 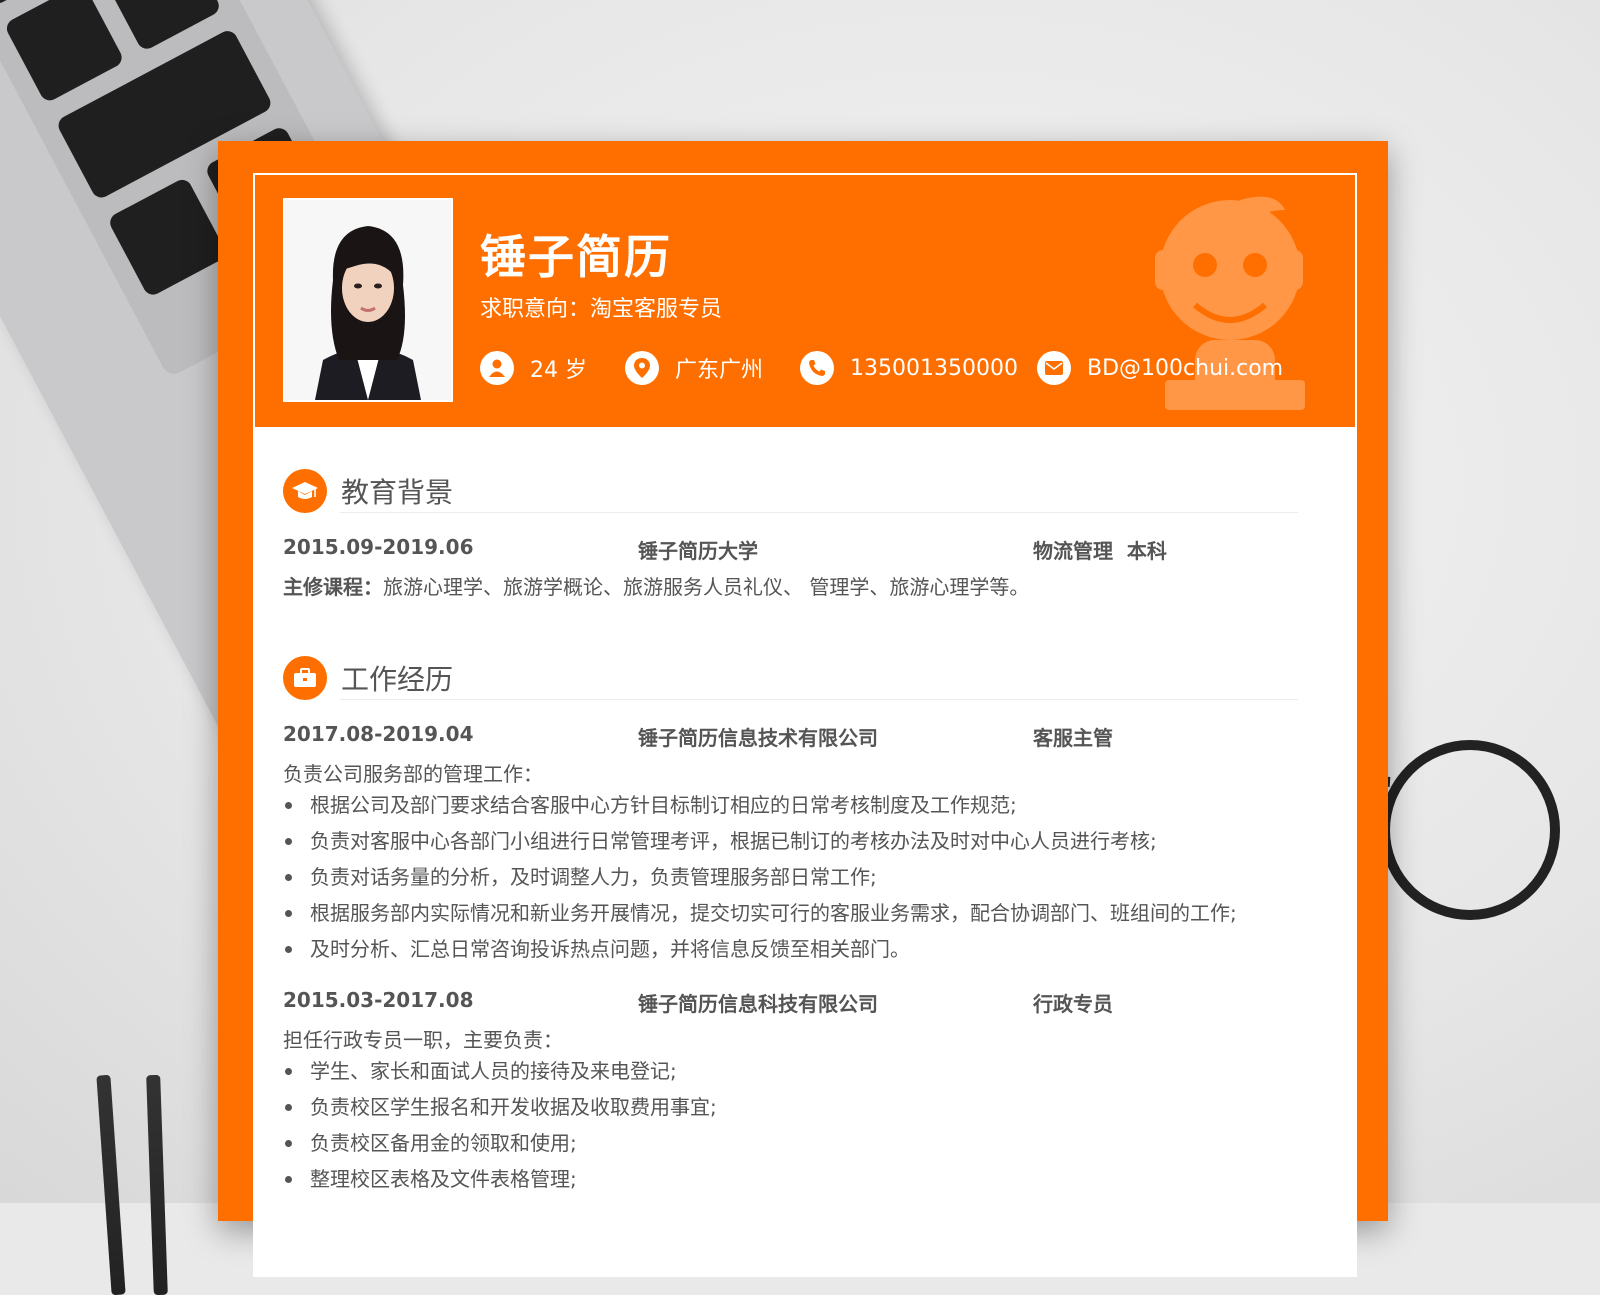 What do you see at coordinates (576, 257) in the screenshot?
I see `candidate-name: 锤子简历` at bounding box center [576, 257].